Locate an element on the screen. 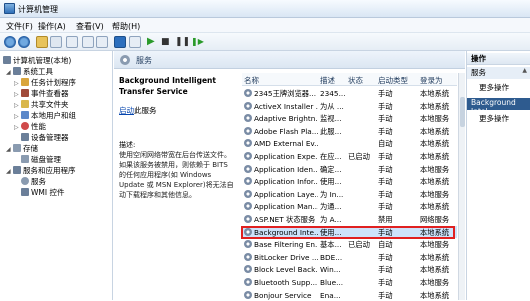 The height and width of the screenshot is (301, 530). help-icon is located at coordinates (120, 42).